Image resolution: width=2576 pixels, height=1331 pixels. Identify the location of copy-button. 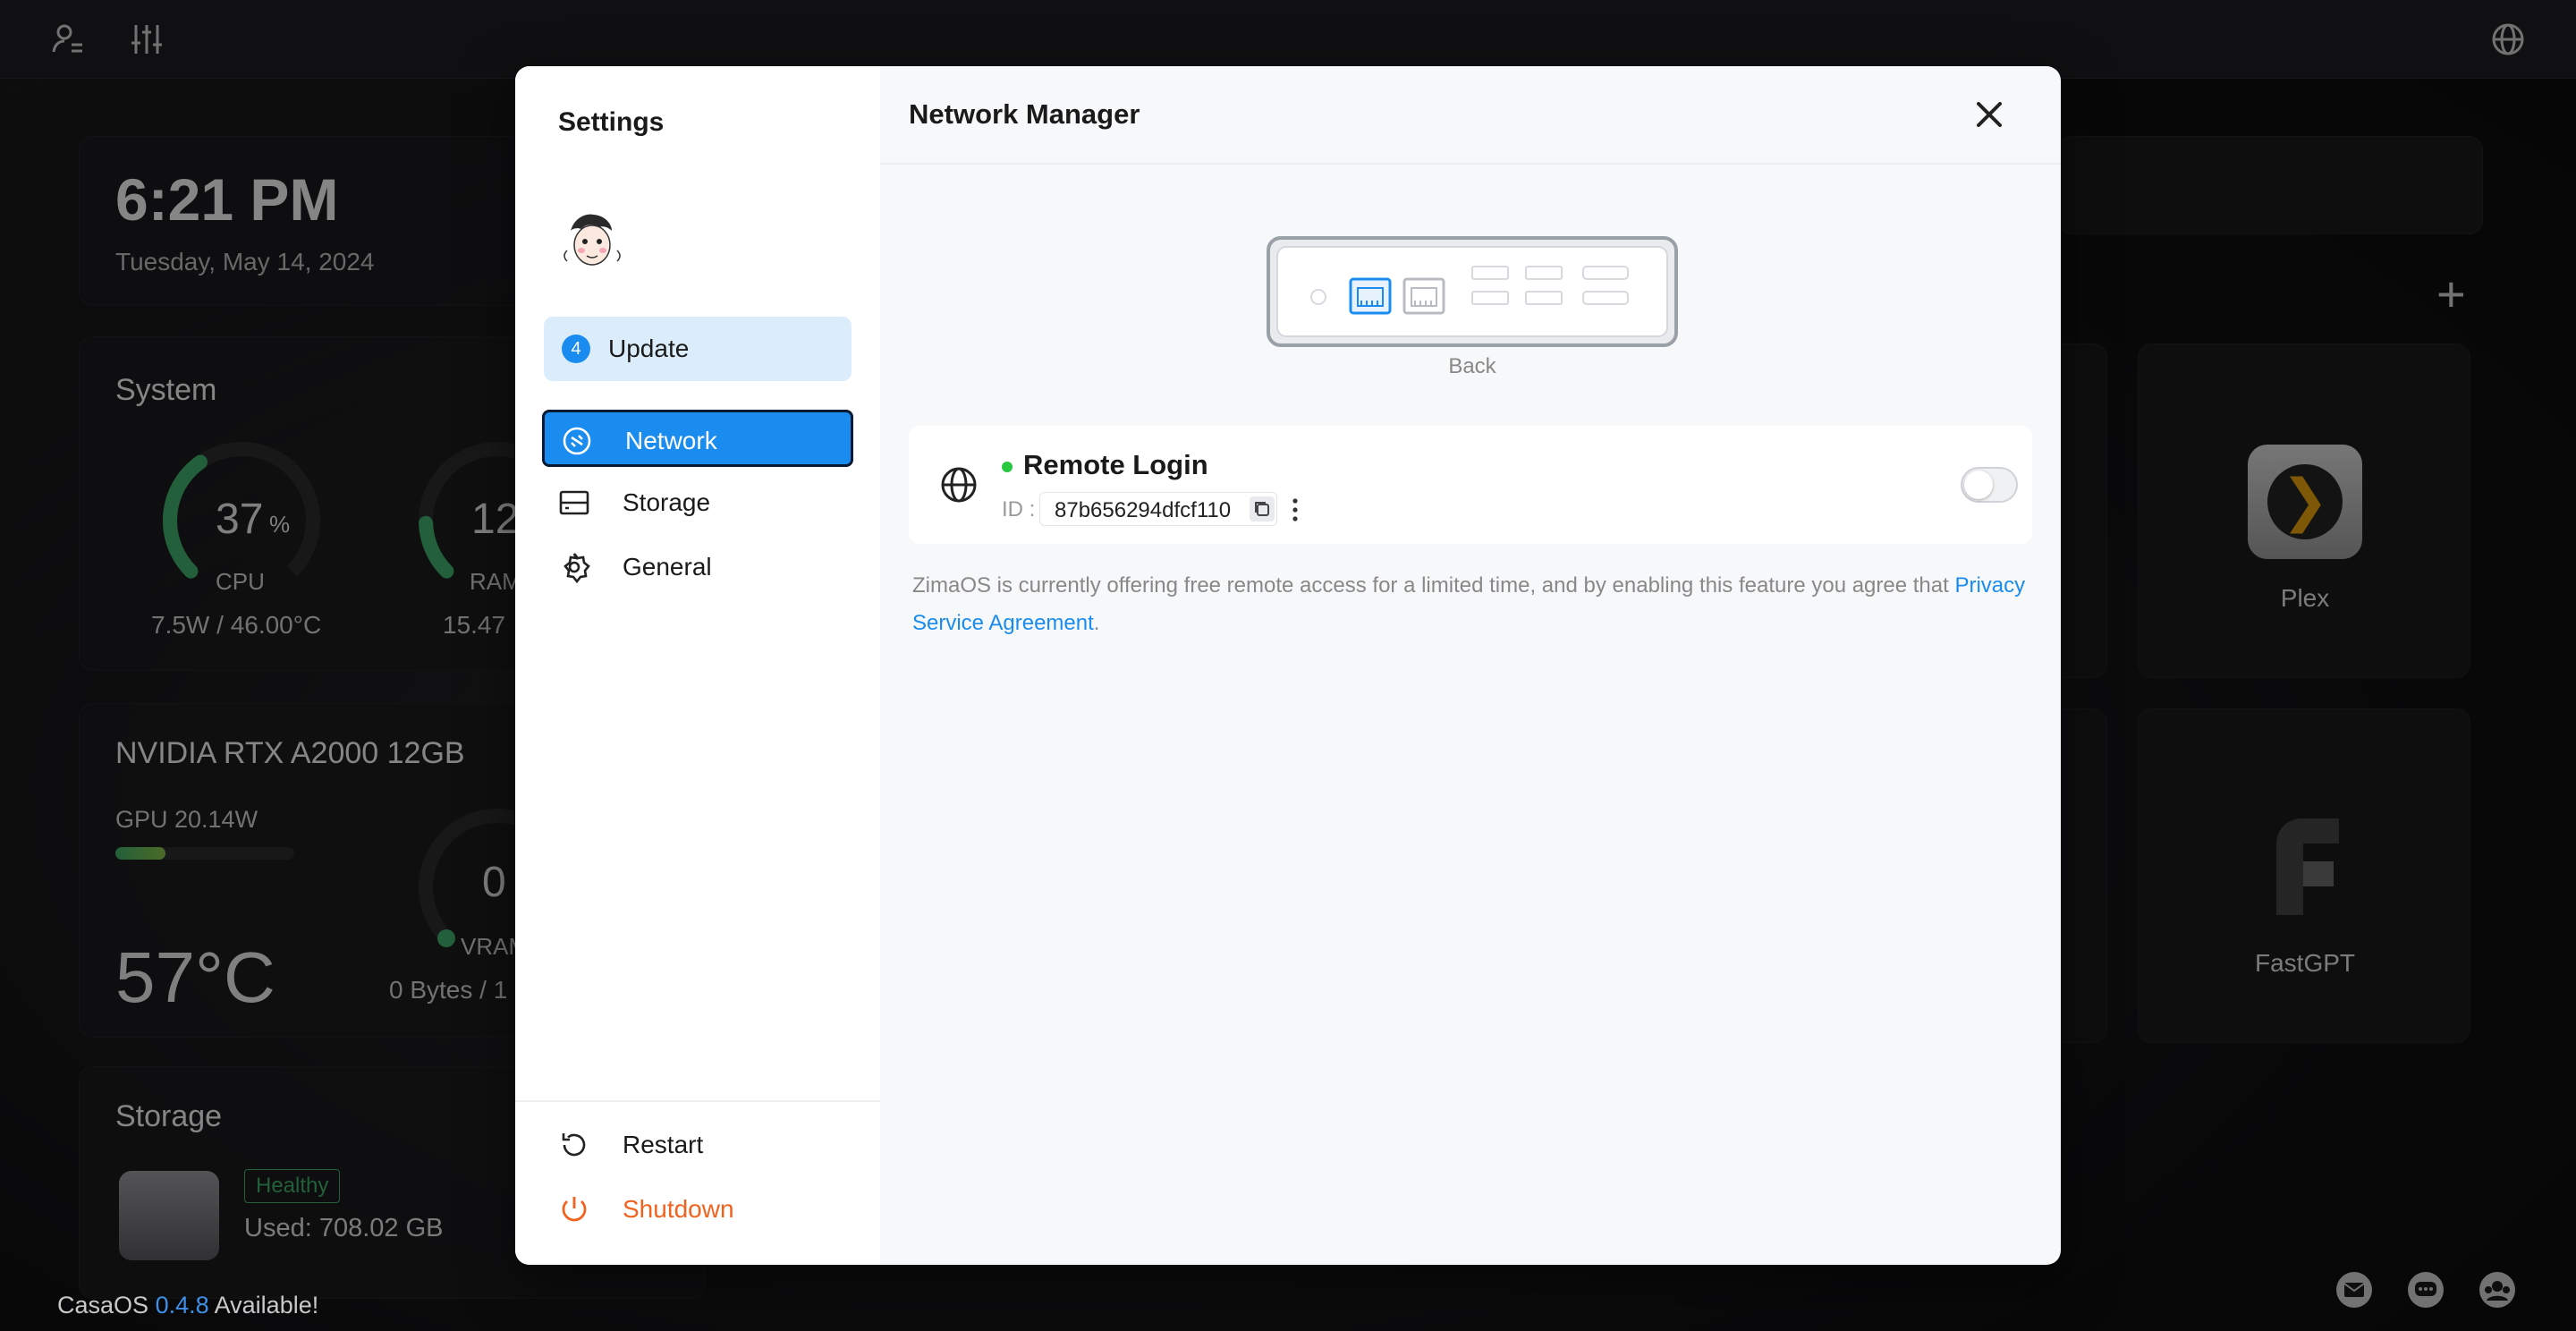
(1262, 509).